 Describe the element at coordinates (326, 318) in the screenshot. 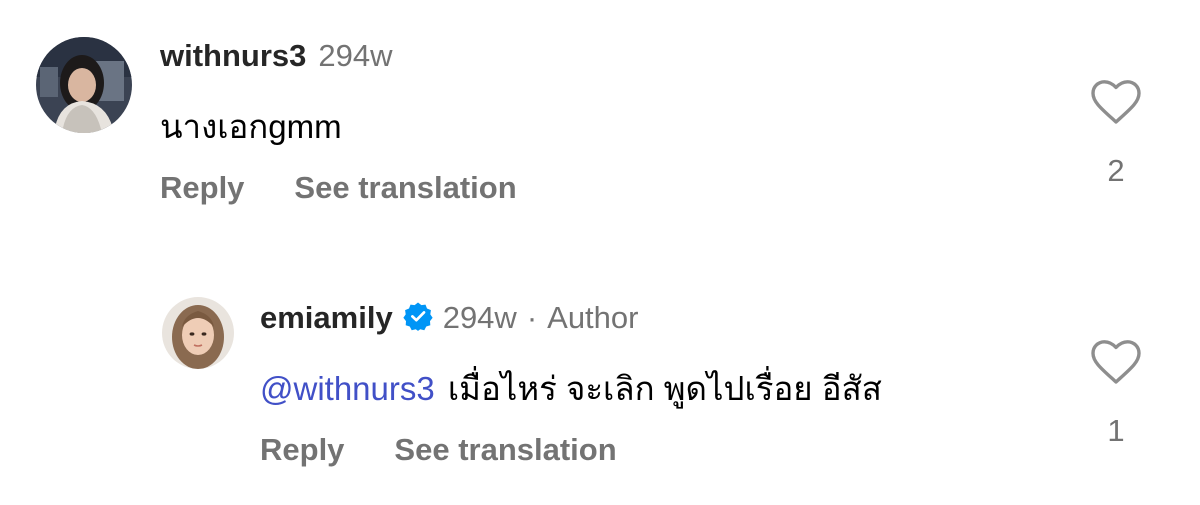

I see `username: emiamily` at that location.